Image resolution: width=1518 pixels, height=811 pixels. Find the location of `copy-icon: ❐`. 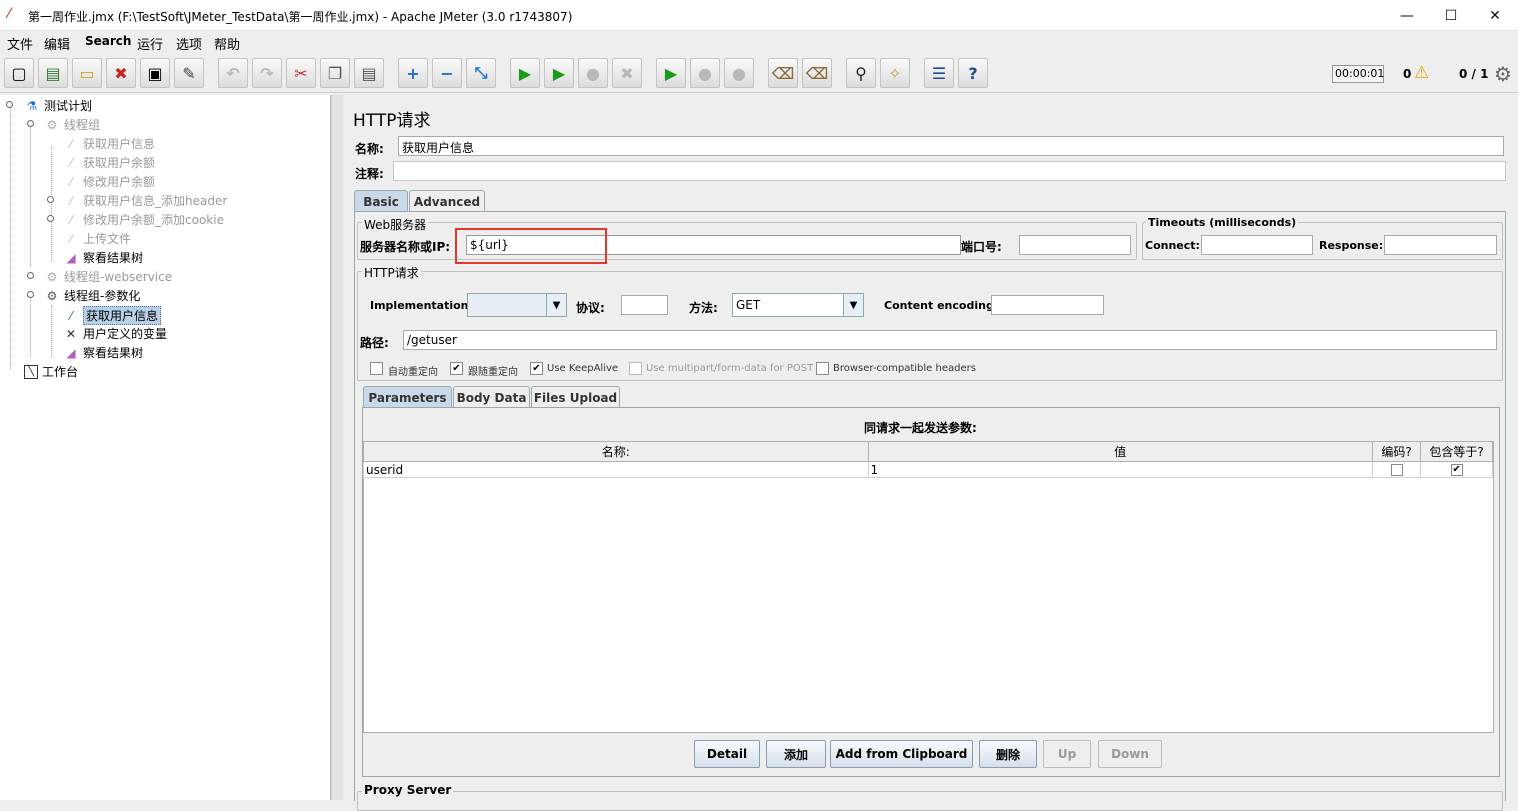

copy-icon: ❐ is located at coordinates (335, 73).